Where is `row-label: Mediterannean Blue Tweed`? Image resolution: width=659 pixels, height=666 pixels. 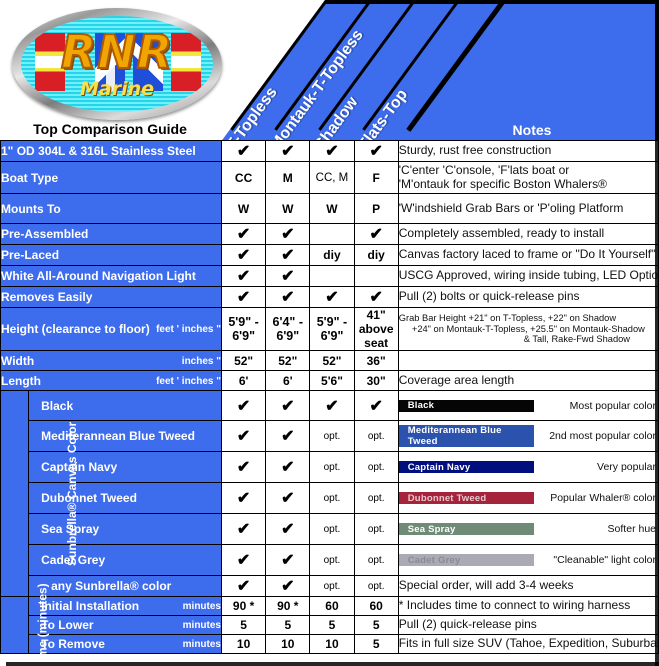 row-label: Mediterannean Blue Tweed is located at coordinates (125, 436).